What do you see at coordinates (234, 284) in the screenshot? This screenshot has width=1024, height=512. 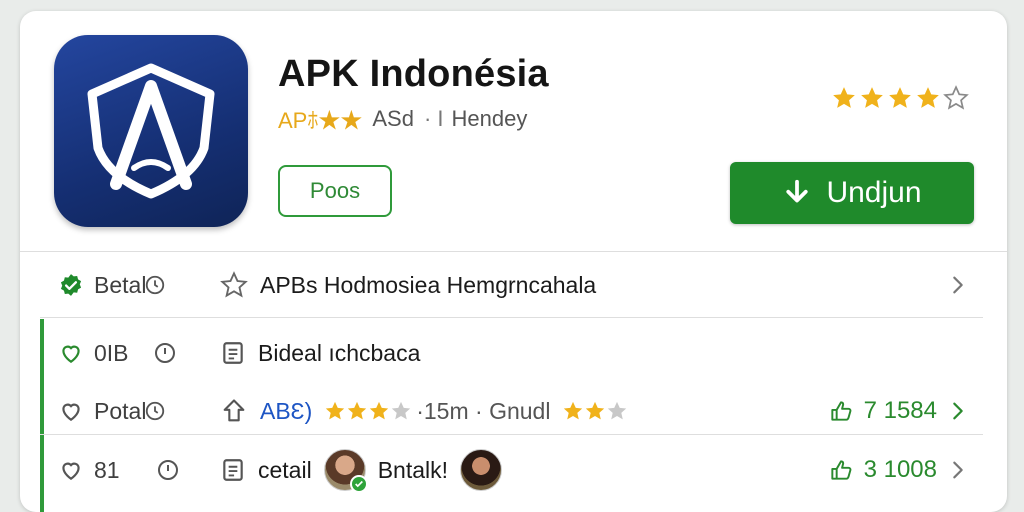 I see `star-outline-icon` at bounding box center [234, 284].